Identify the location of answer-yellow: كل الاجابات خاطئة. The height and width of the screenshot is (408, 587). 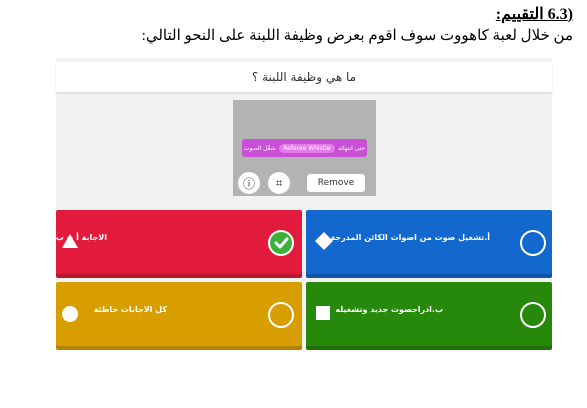
(179, 316).